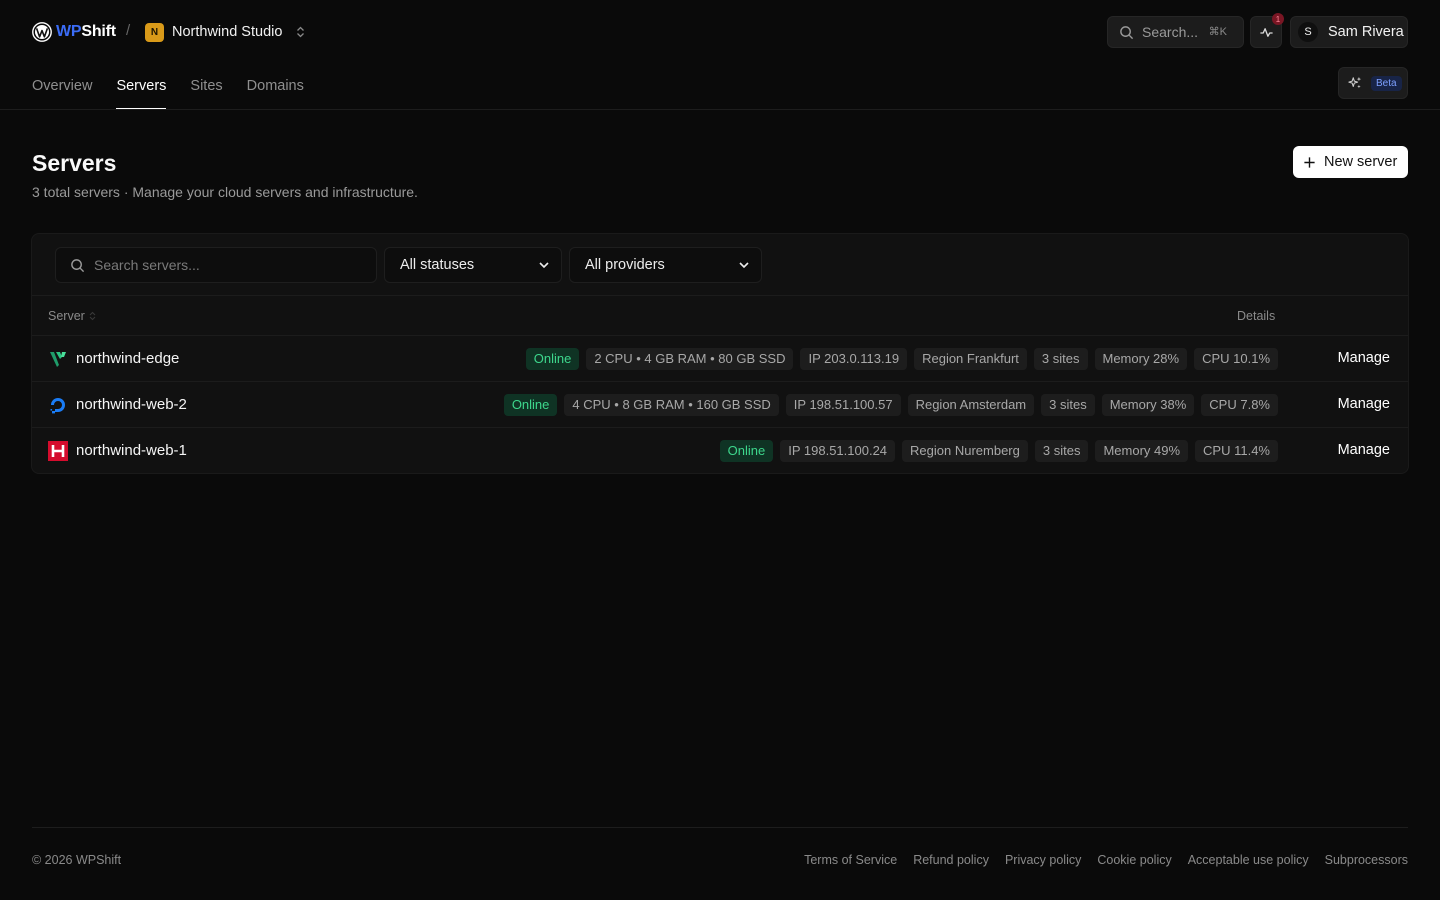  Describe the element at coordinates (206, 87) in the screenshot. I see `tab-sites: Sites` at that location.